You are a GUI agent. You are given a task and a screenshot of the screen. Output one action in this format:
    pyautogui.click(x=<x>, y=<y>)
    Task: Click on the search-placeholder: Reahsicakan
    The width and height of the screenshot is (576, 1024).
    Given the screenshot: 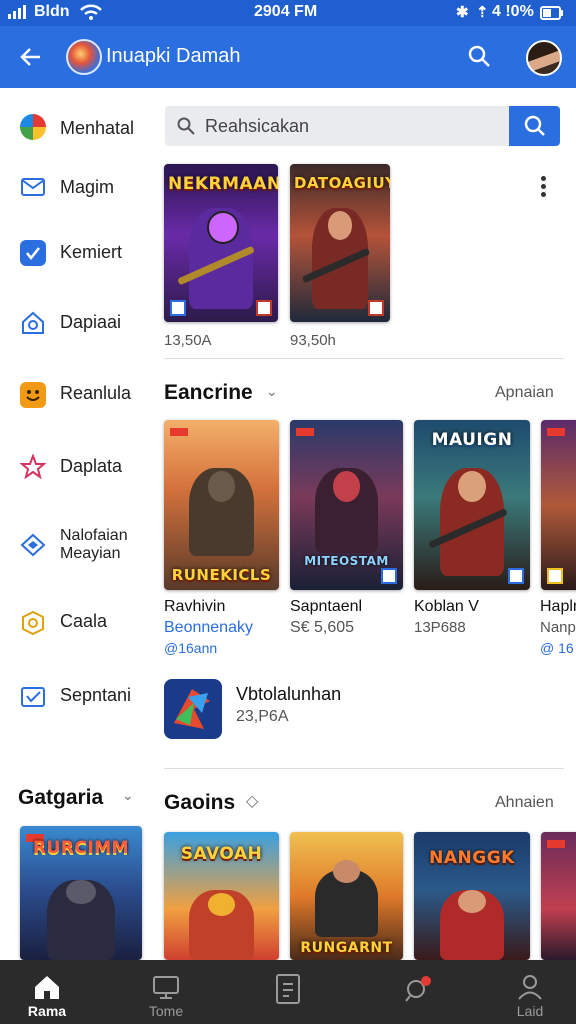 What is the action you would take?
    pyautogui.click(x=257, y=126)
    